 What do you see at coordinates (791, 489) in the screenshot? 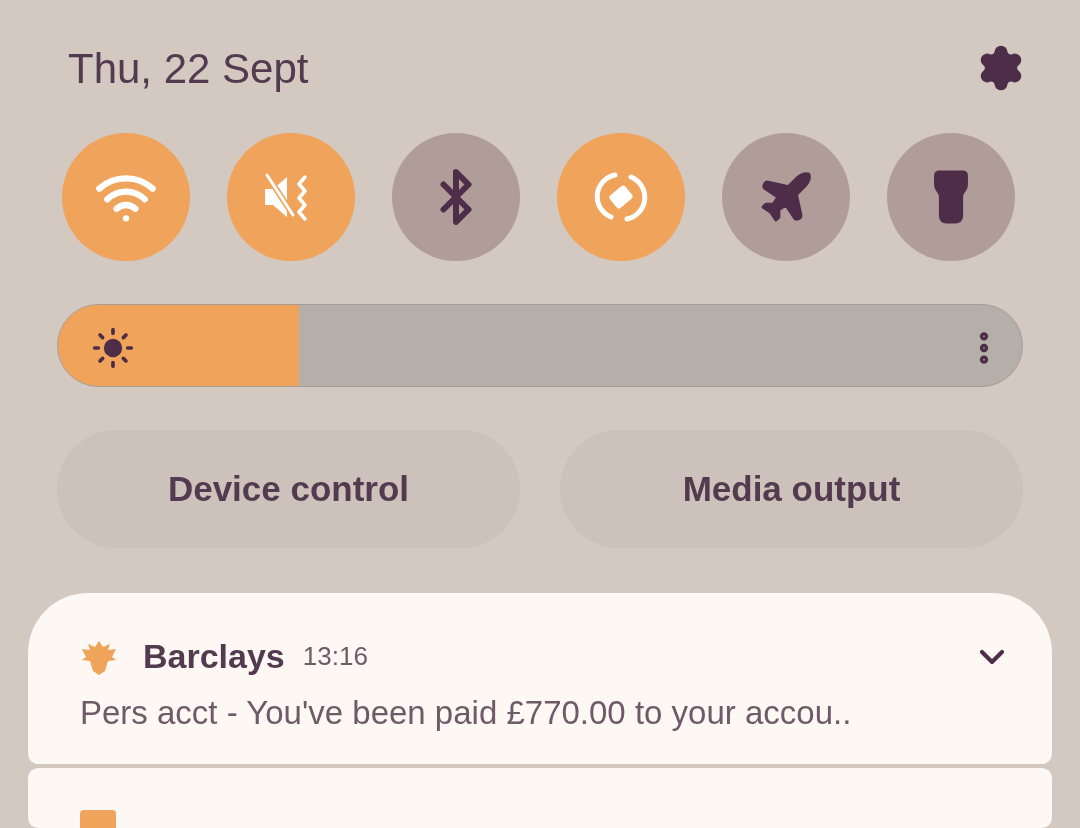
I see `panel-button: Media output` at bounding box center [791, 489].